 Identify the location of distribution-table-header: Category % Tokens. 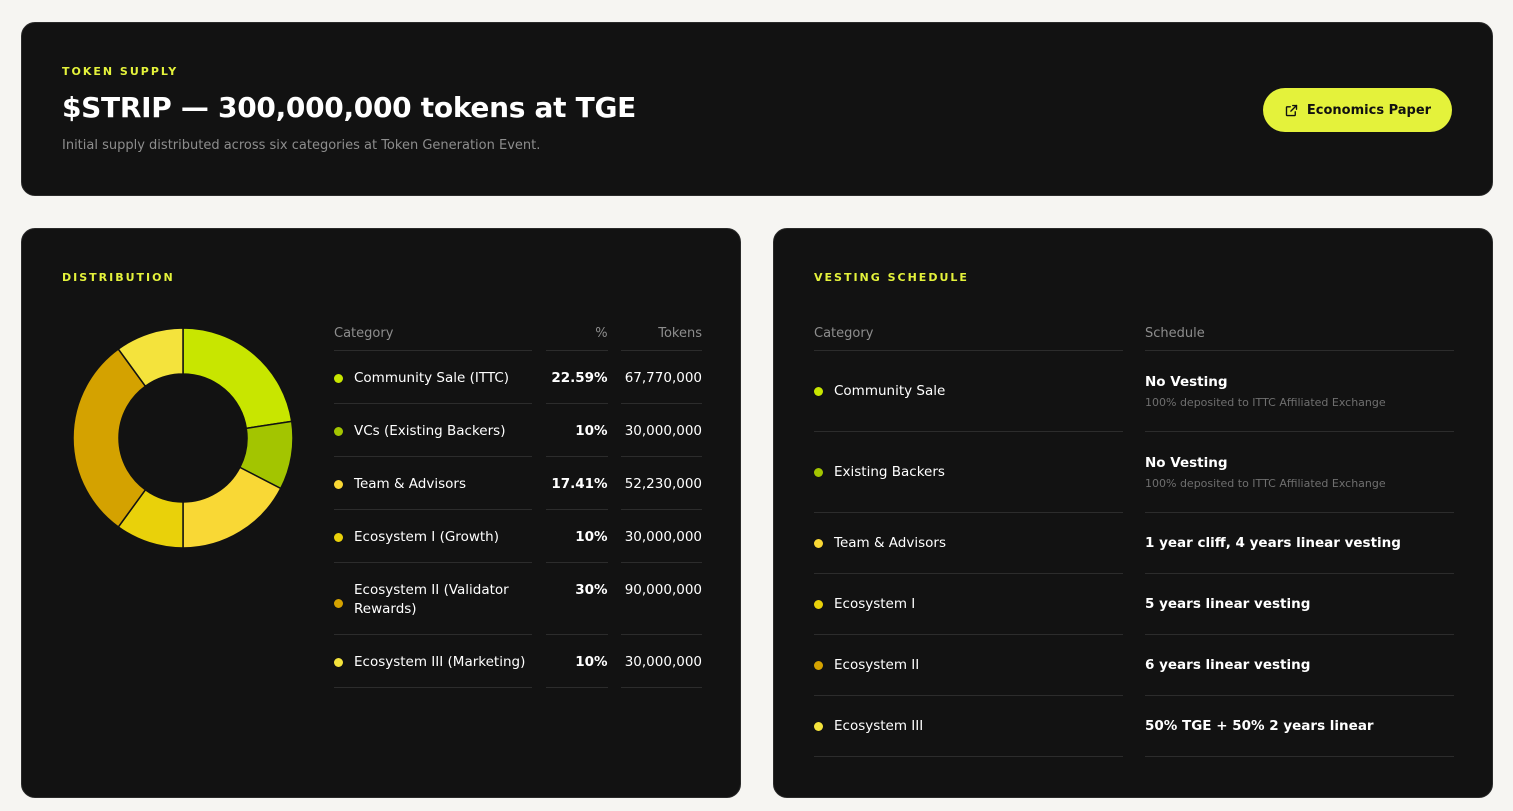
(518, 334).